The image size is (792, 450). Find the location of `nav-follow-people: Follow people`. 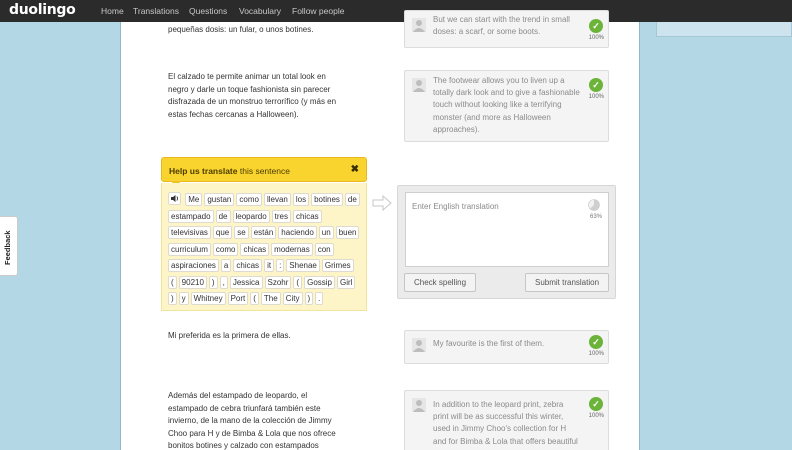

nav-follow-people: Follow people is located at coordinates (318, 11).